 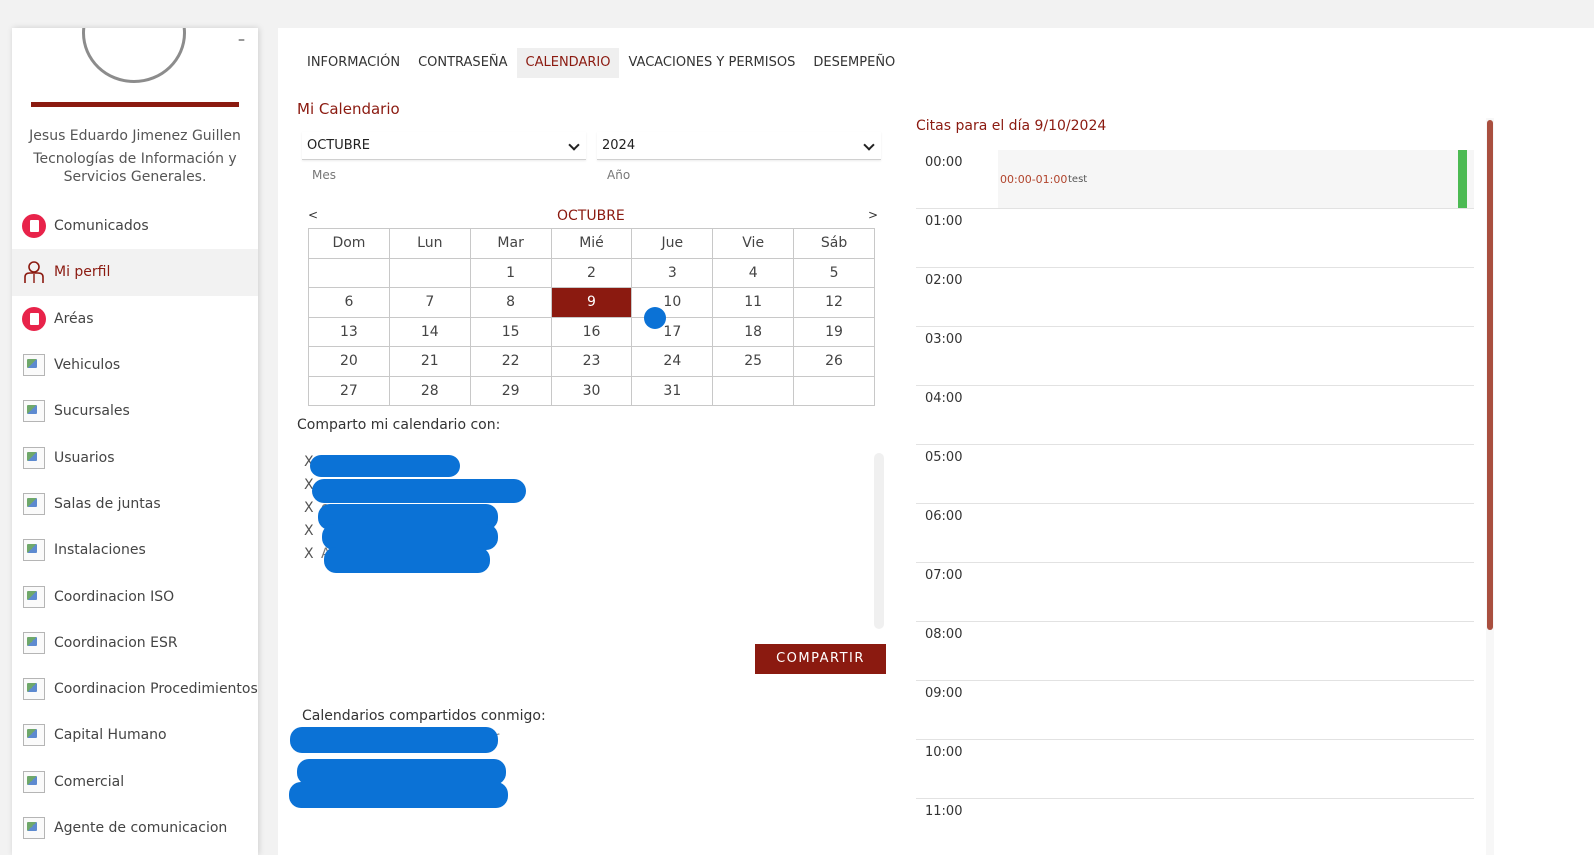 What do you see at coordinates (854, 63) in the screenshot?
I see `tab-desempeno: DESEMPEÑO` at bounding box center [854, 63].